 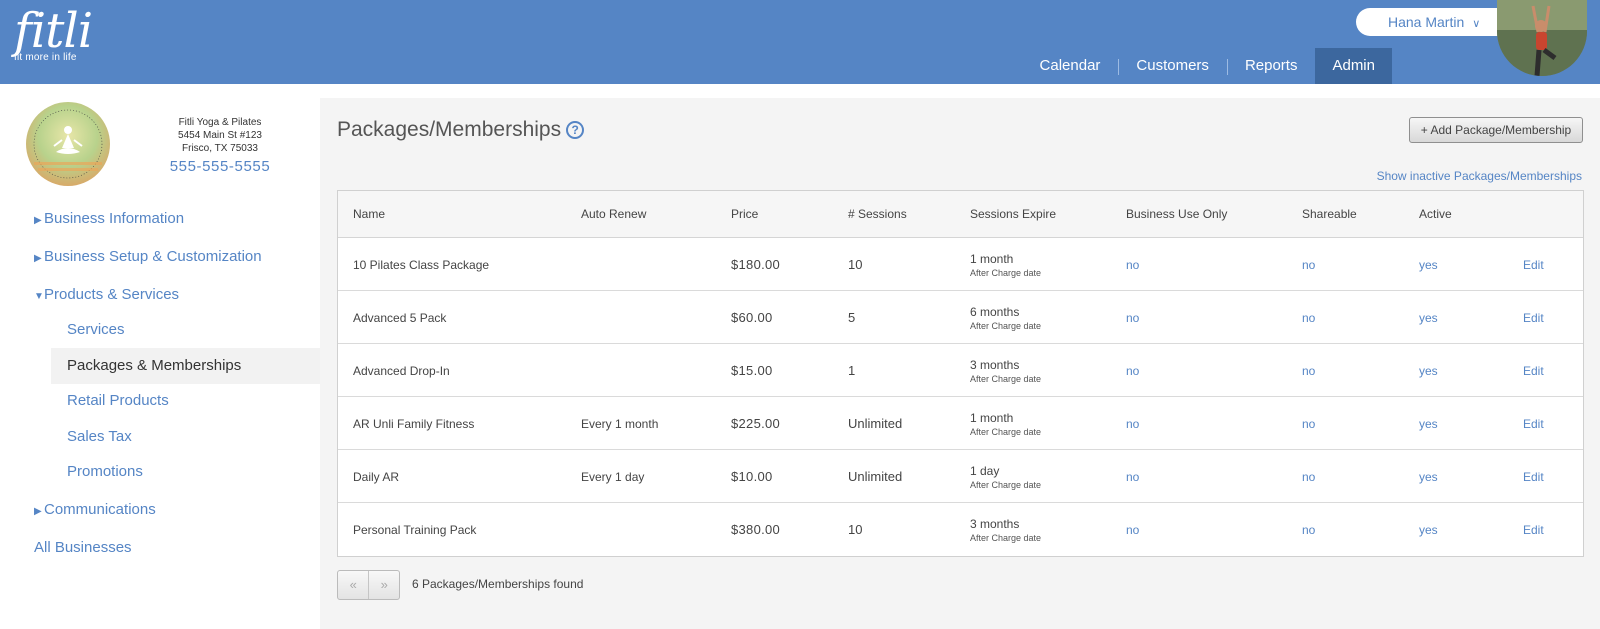 What do you see at coordinates (1271, 66) in the screenshot?
I see `nav-reports: Reports` at bounding box center [1271, 66].